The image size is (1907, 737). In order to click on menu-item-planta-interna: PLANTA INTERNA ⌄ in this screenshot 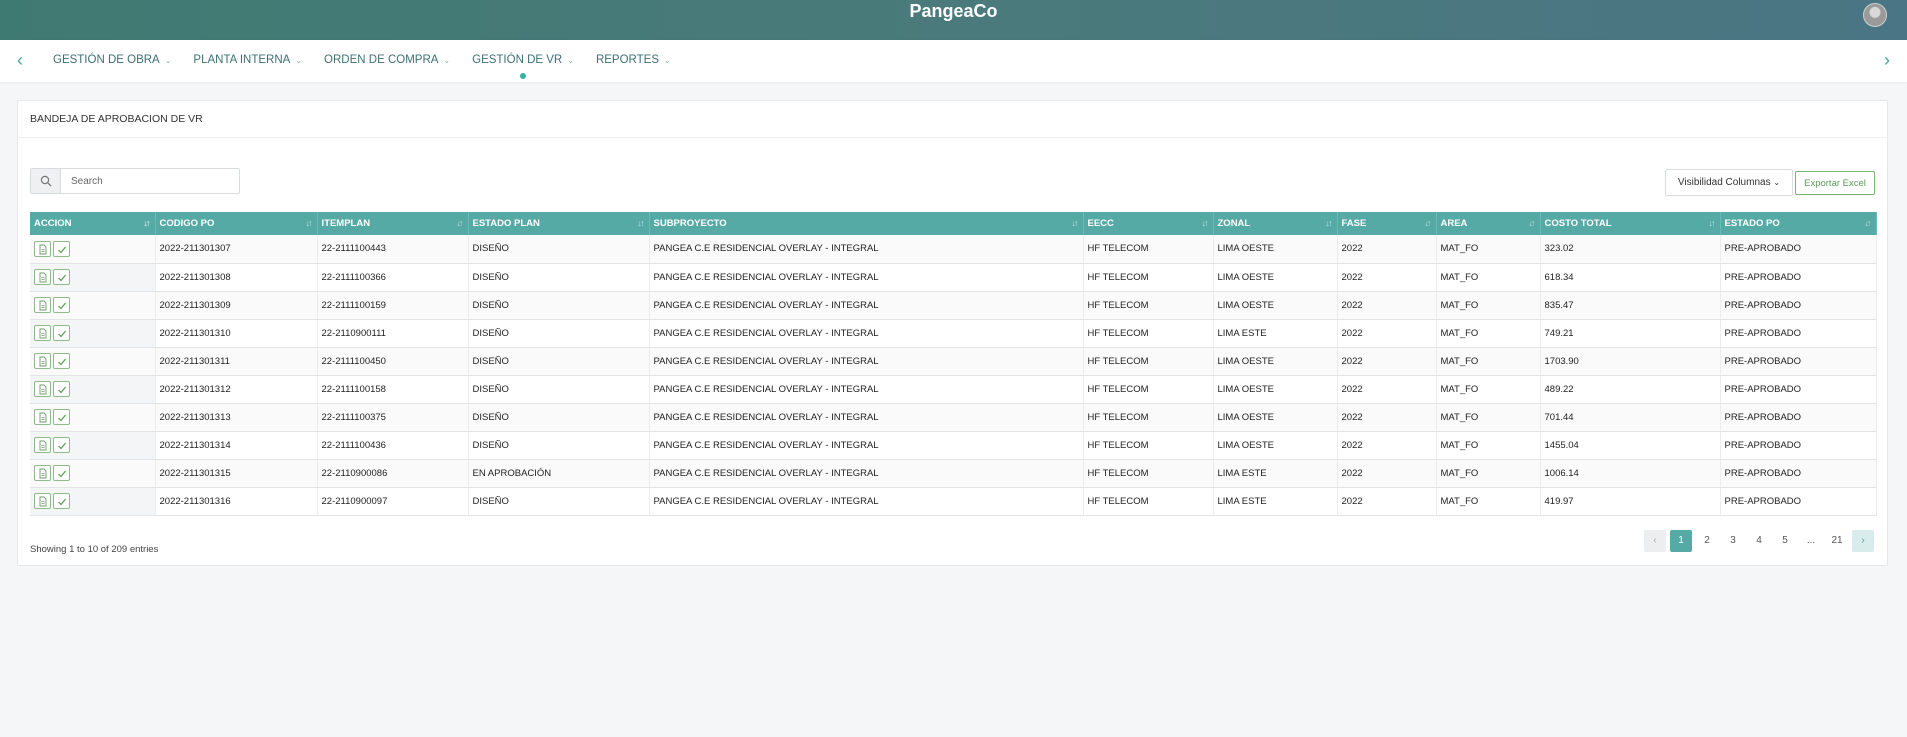, I will do `click(247, 60)`.